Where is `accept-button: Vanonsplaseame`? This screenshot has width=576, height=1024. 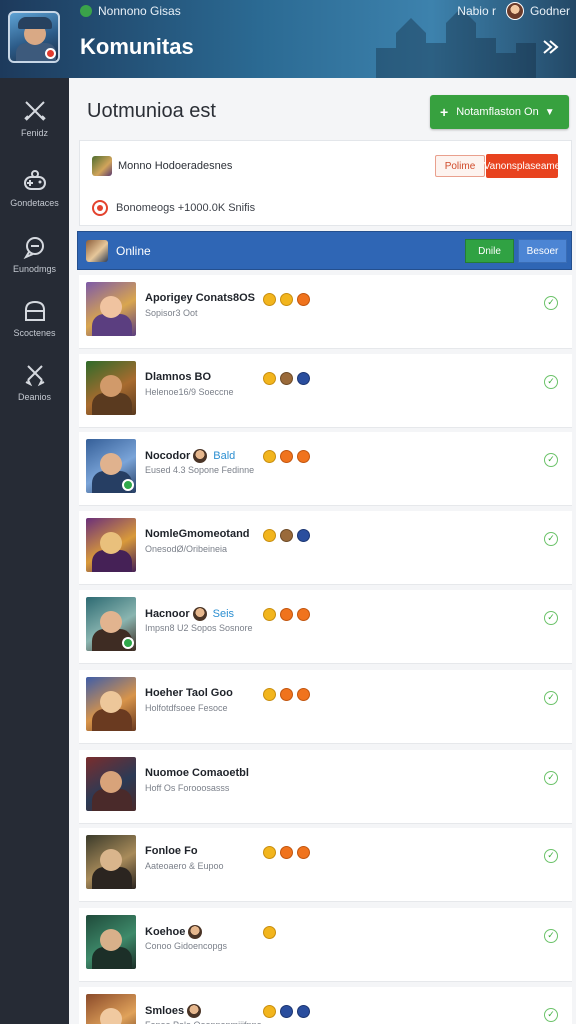 accept-button: Vanonsplaseame is located at coordinates (522, 166).